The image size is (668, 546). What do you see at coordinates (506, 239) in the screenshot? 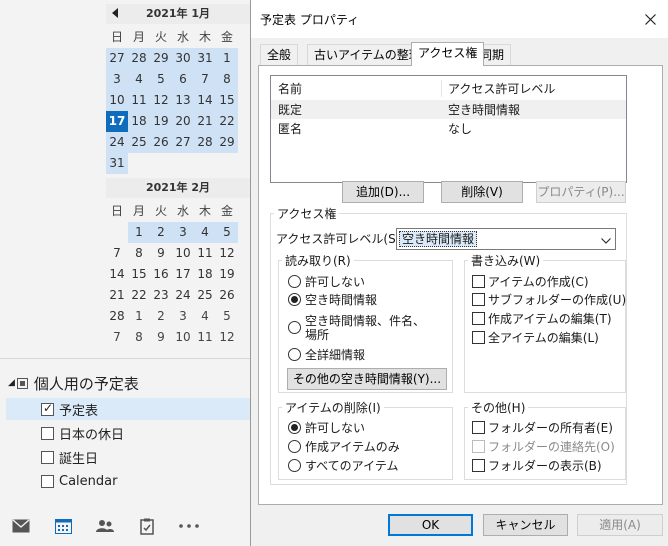
I see `permission-level-select: 空き時間情報` at bounding box center [506, 239].